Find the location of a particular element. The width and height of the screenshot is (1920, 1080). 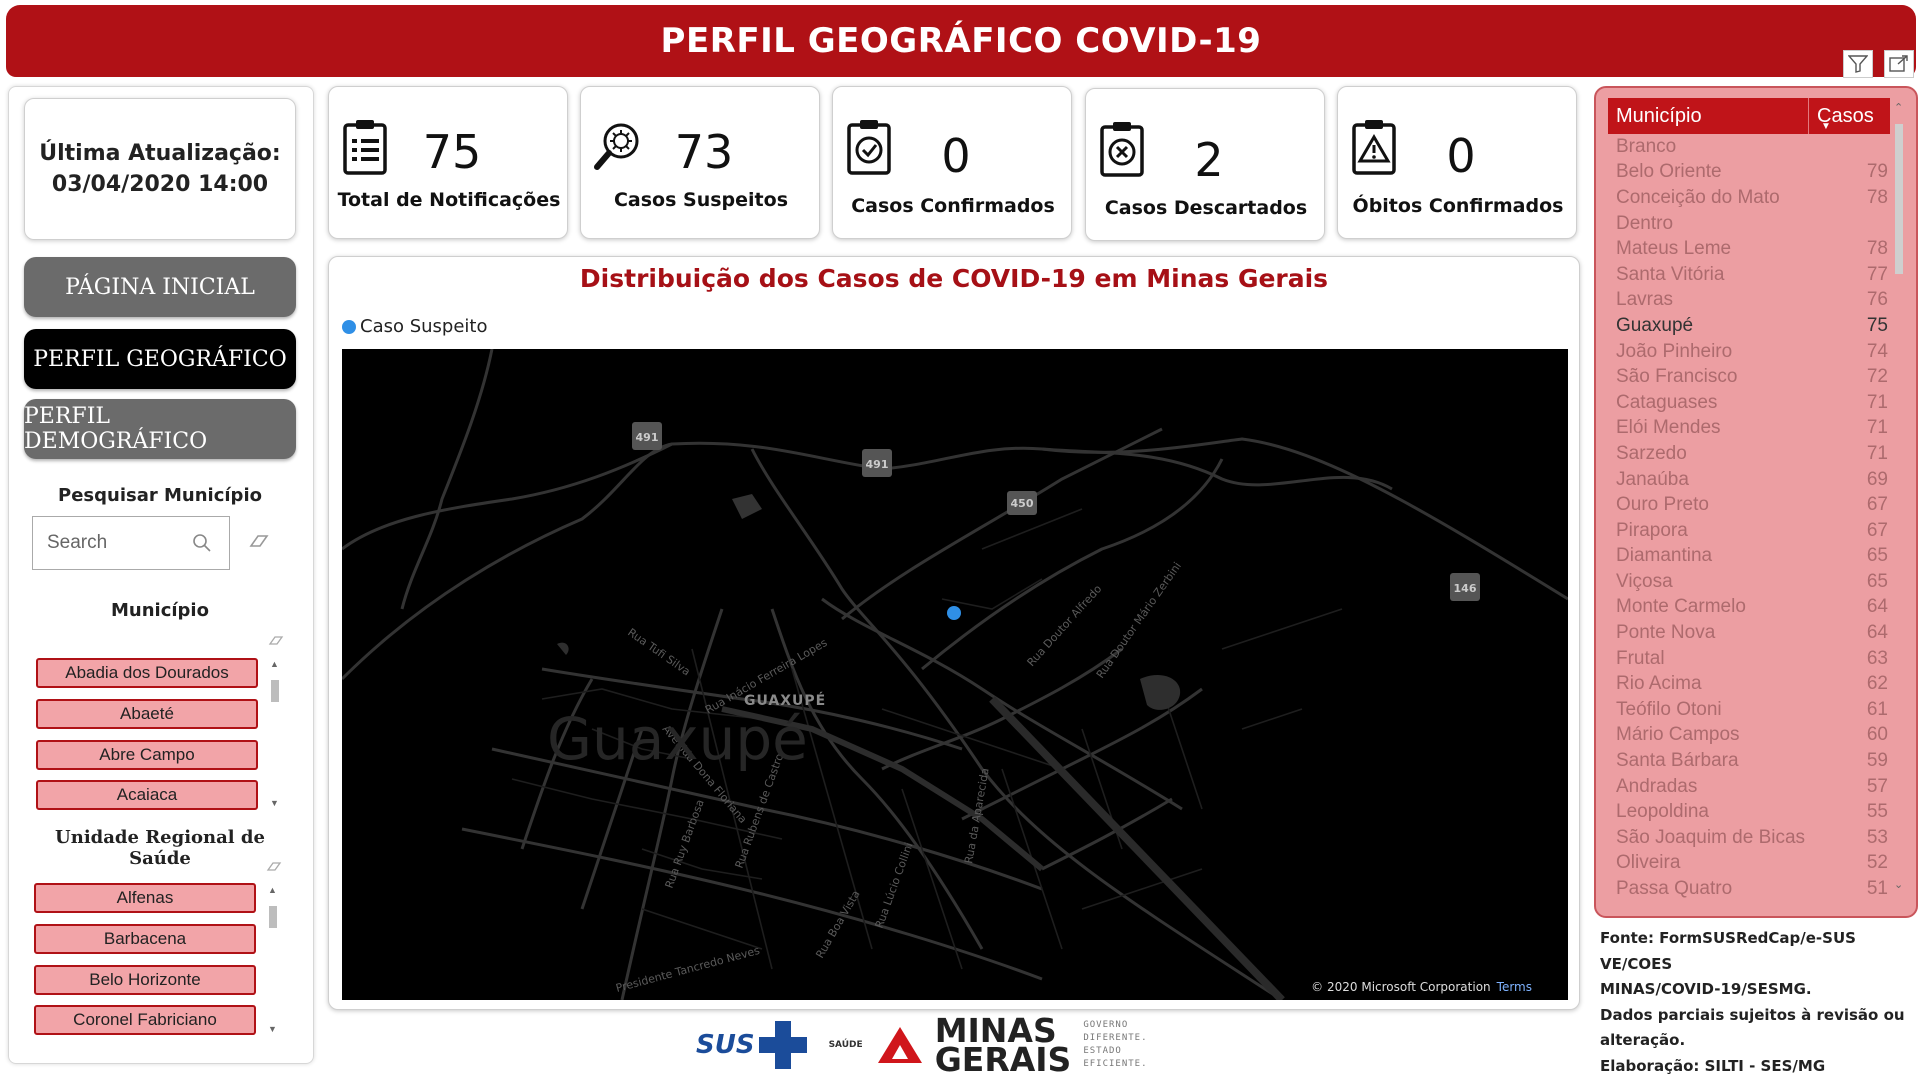

map-legend: Caso Suspeito is located at coordinates (415, 326).